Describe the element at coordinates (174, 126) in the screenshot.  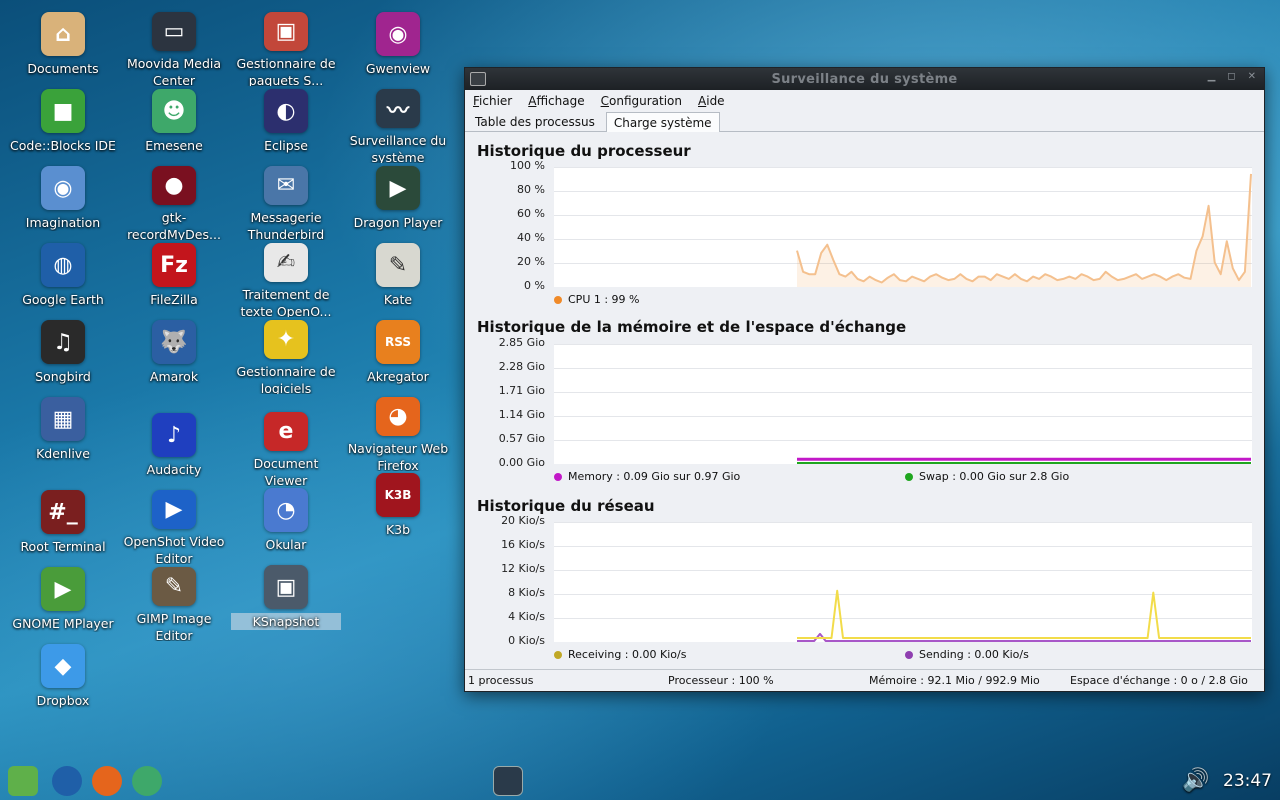
I see `desktop-icon-emesene: ☻ Emesene` at that location.